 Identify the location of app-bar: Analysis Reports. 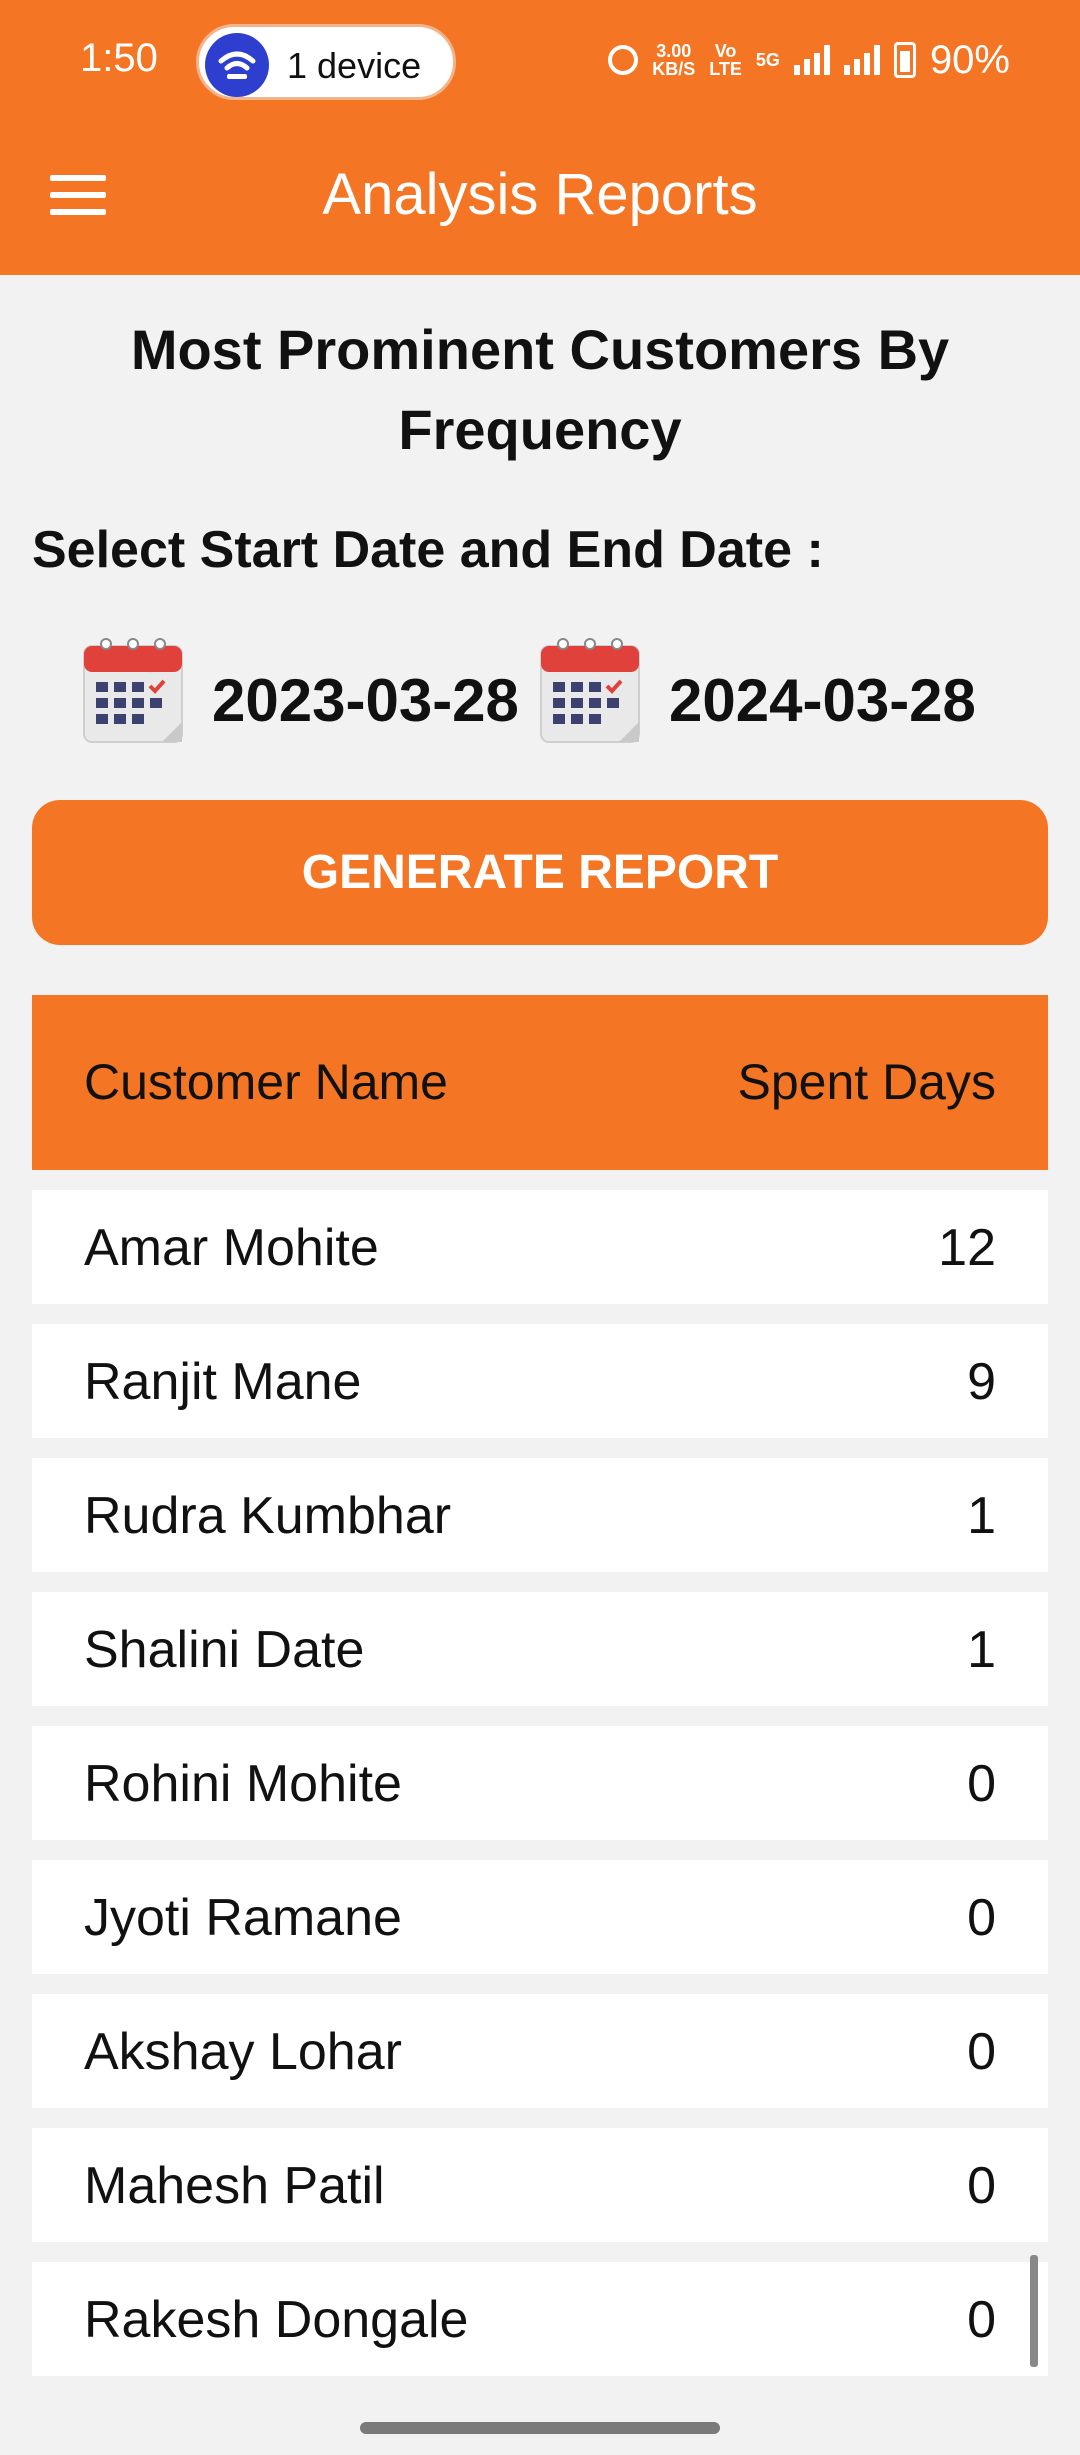
(540, 200).